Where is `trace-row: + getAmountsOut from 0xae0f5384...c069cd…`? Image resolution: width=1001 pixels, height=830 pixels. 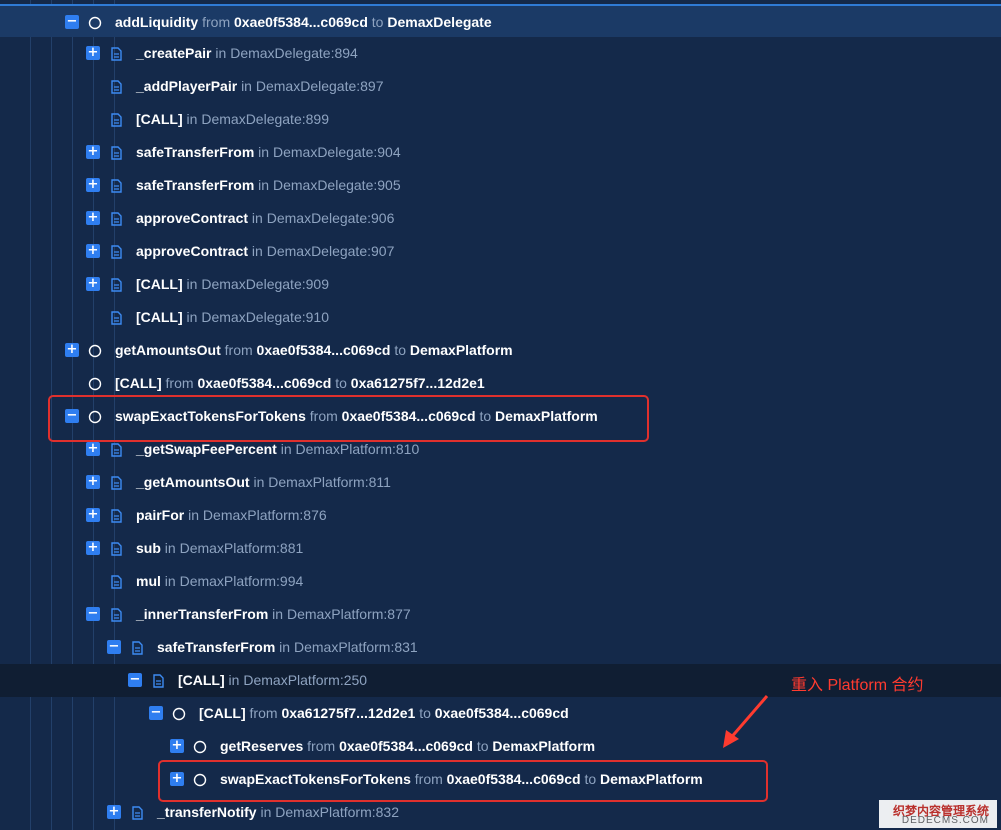
trace-row: + getAmountsOut from 0xae0f5384...c069cd… is located at coordinates (500, 350).